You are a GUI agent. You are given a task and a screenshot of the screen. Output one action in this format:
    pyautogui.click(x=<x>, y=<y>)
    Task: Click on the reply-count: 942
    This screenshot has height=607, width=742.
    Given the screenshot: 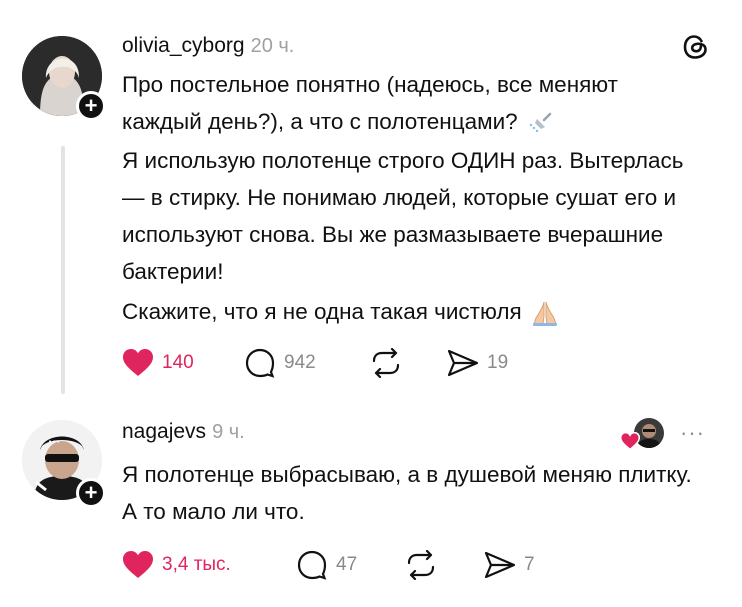 What is the action you would take?
    pyautogui.click(x=300, y=362)
    